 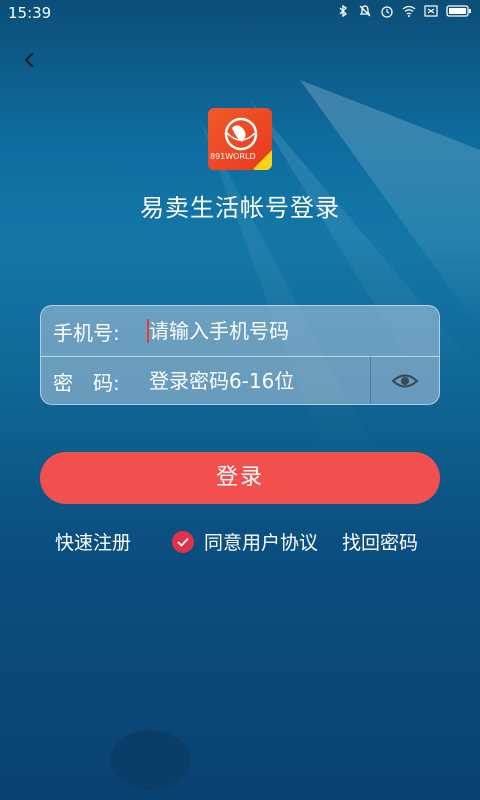 What do you see at coordinates (259, 331) in the screenshot?
I see `phone-input` at bounding box center [259, 331].